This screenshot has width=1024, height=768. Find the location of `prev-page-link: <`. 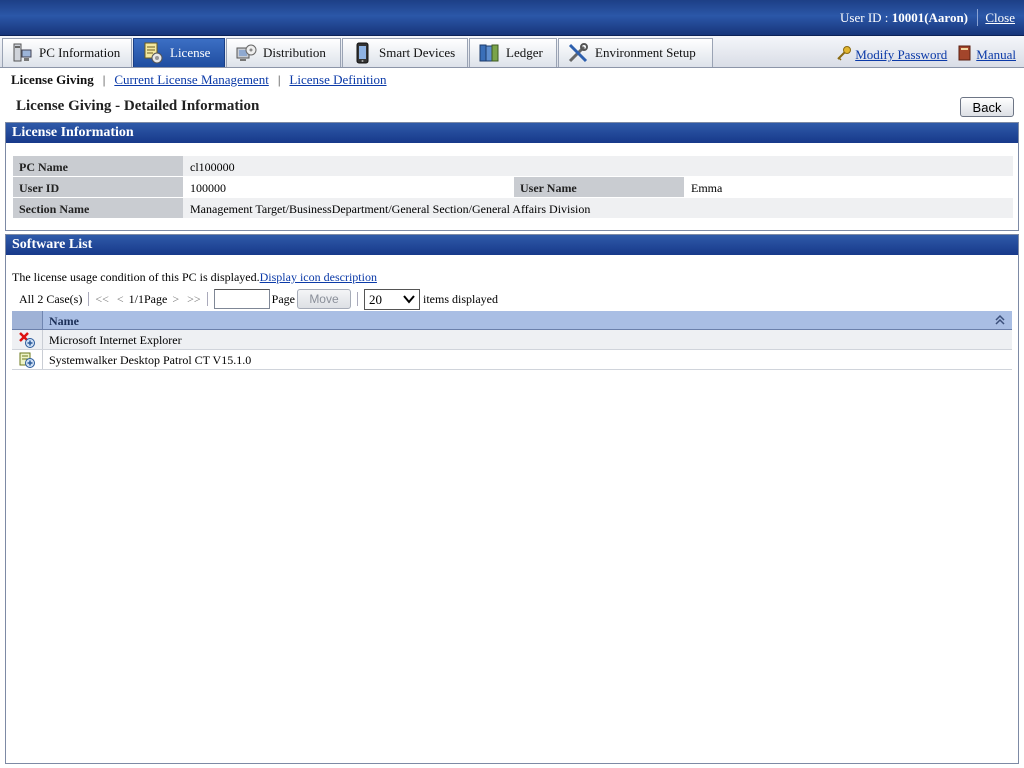

prev-page-link: < is located at coordinates (120, 299).